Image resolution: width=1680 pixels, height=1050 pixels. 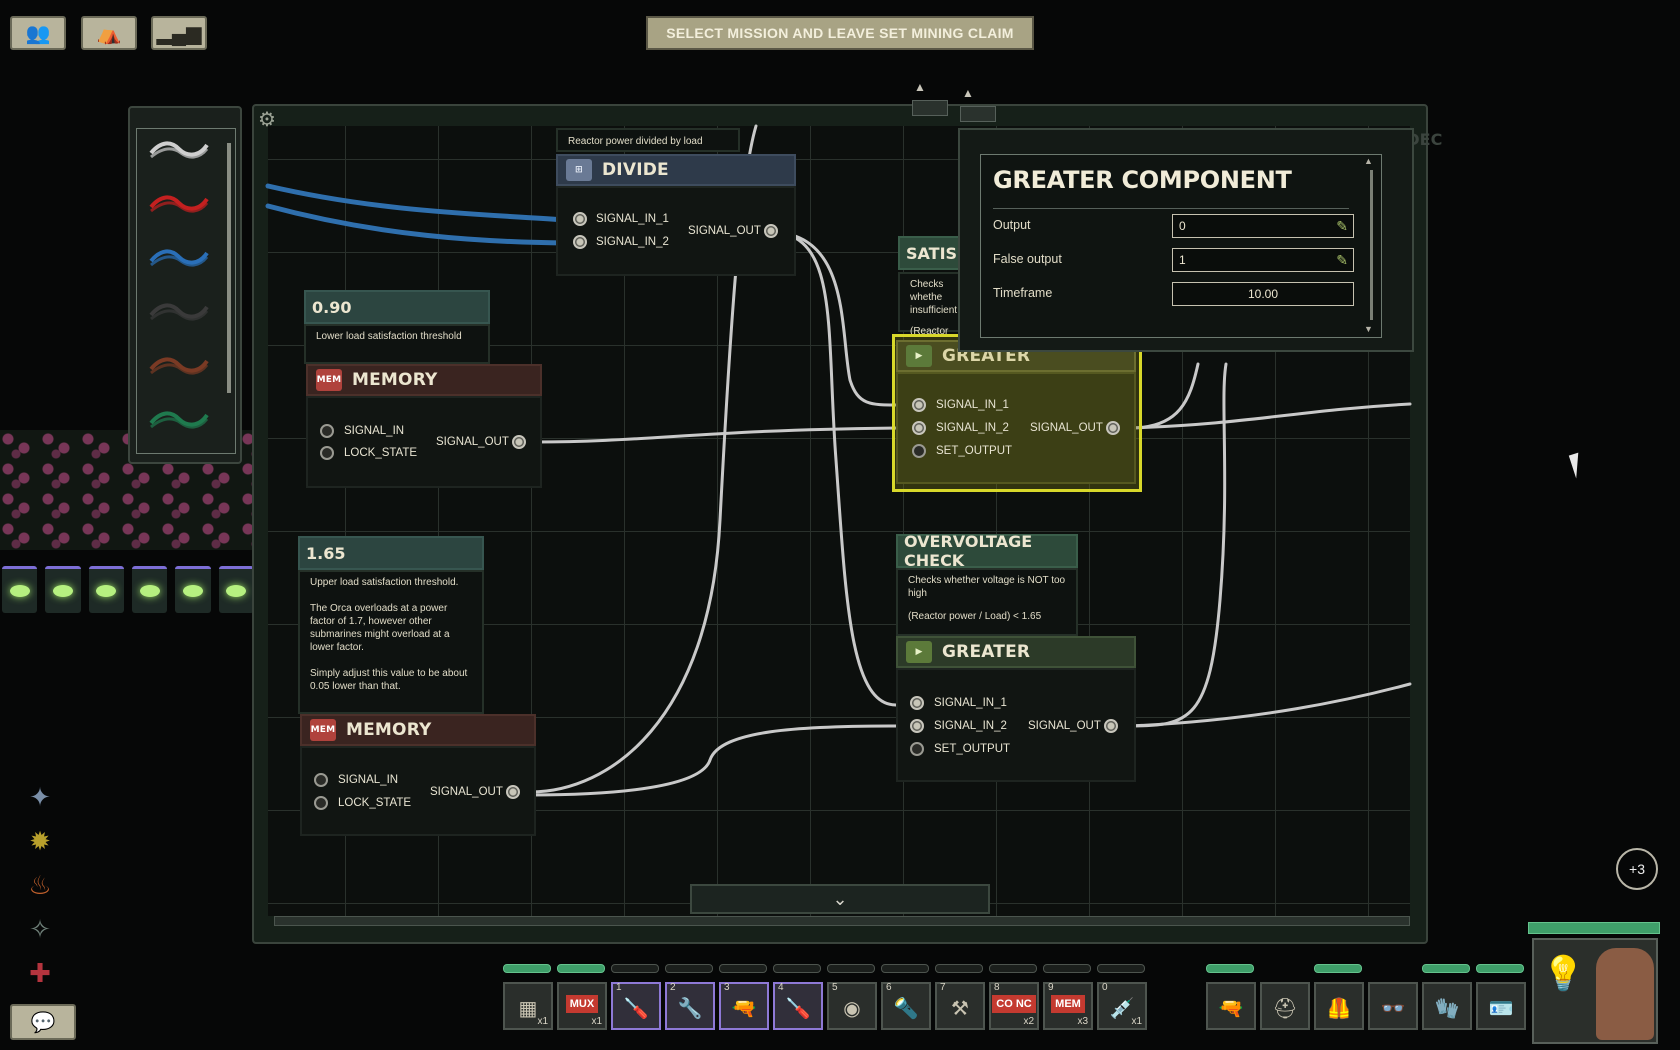 What do you see at coordinates (1263, 294) in the screenshot?
I see `timeframe-field: 10.00` at bounding box center [1263, 294].